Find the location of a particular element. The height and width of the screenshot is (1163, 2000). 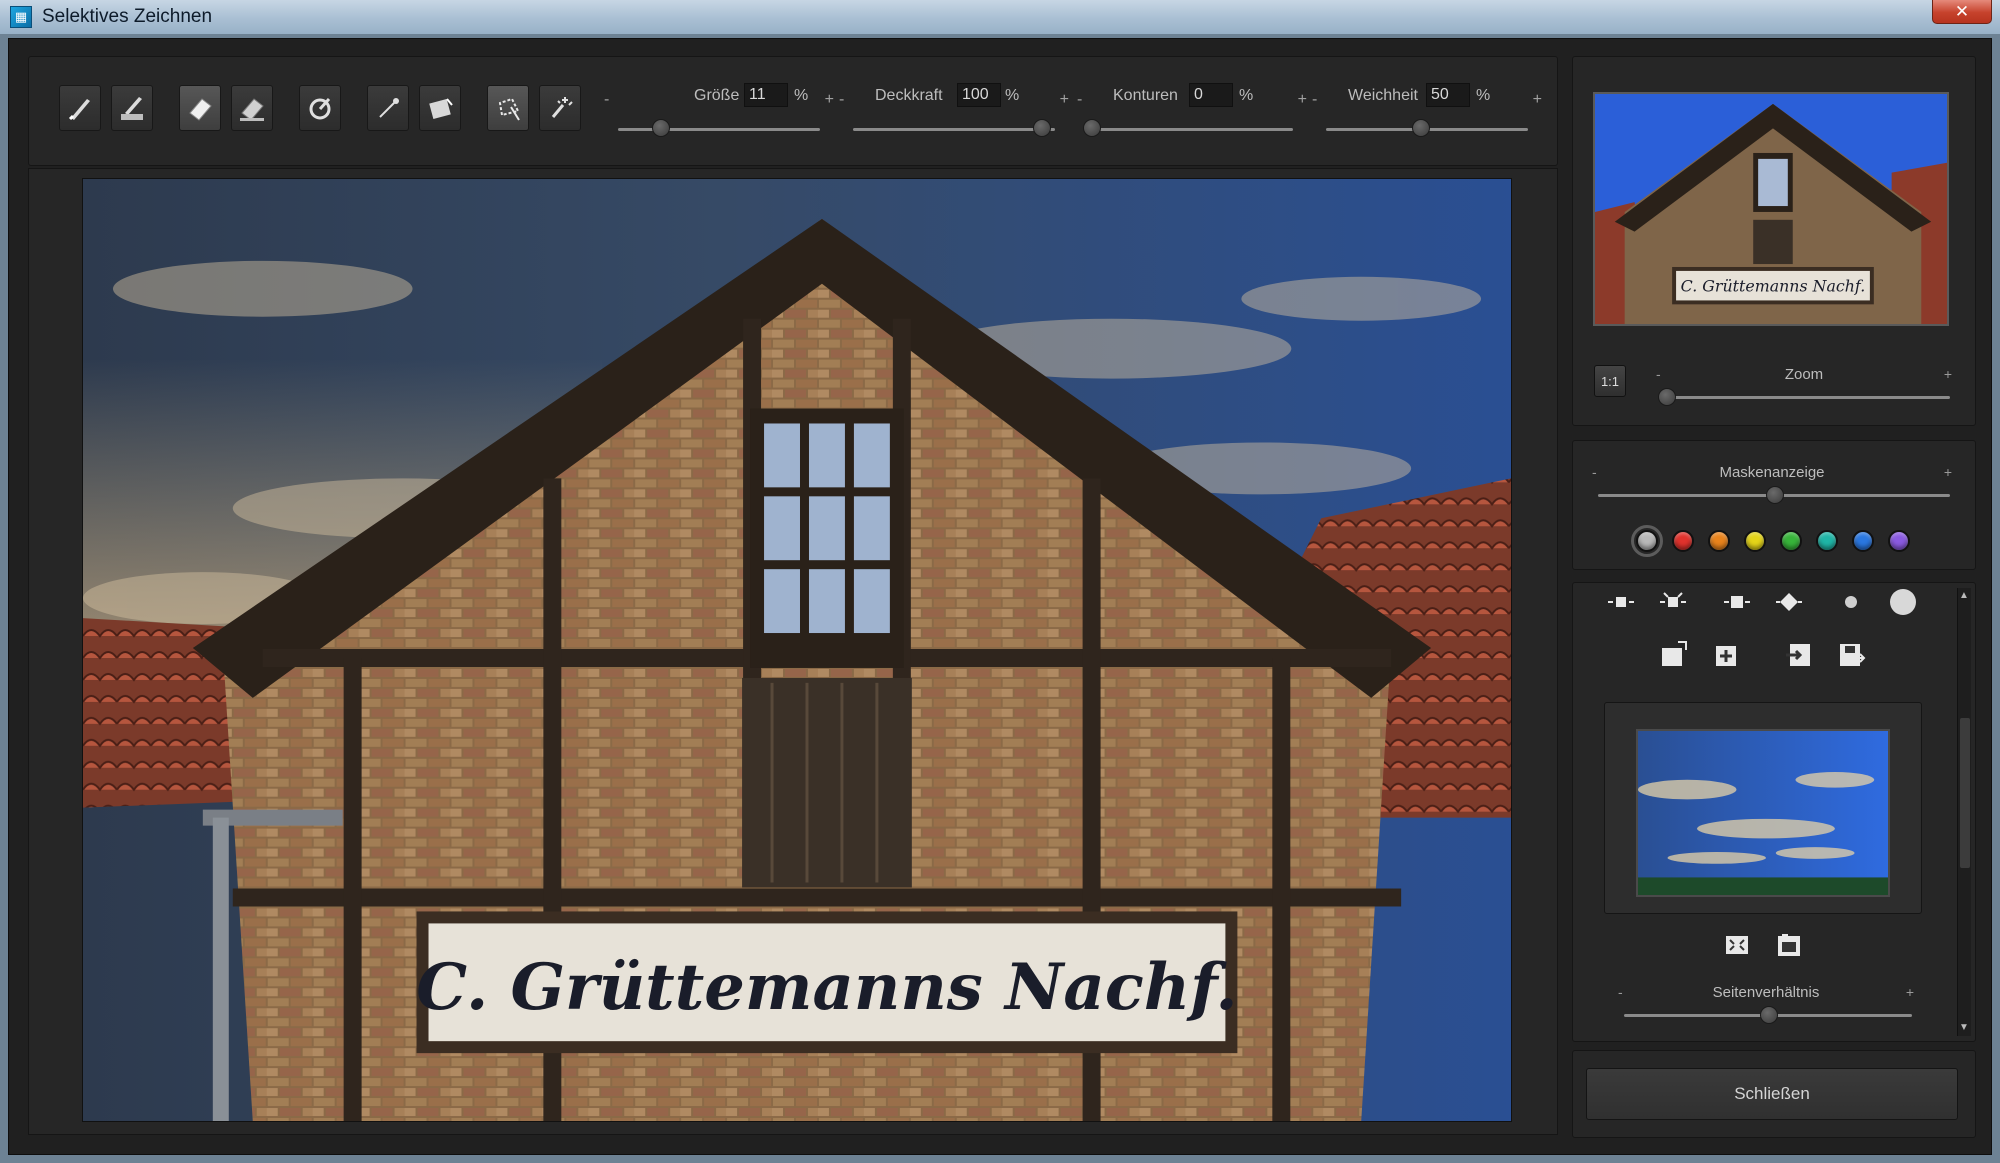

tool-brush-eraser-button is located at coordinates (132, 108).